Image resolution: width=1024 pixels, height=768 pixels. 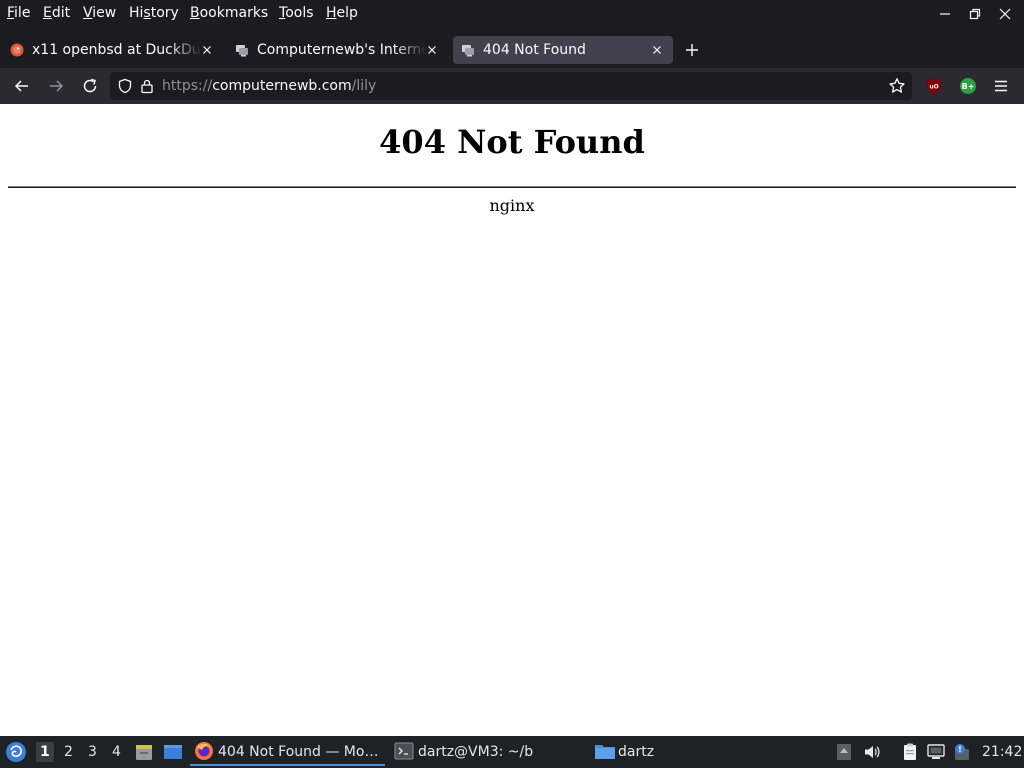 I want to click on task-folder: dartz, so click(x=687, y=752).